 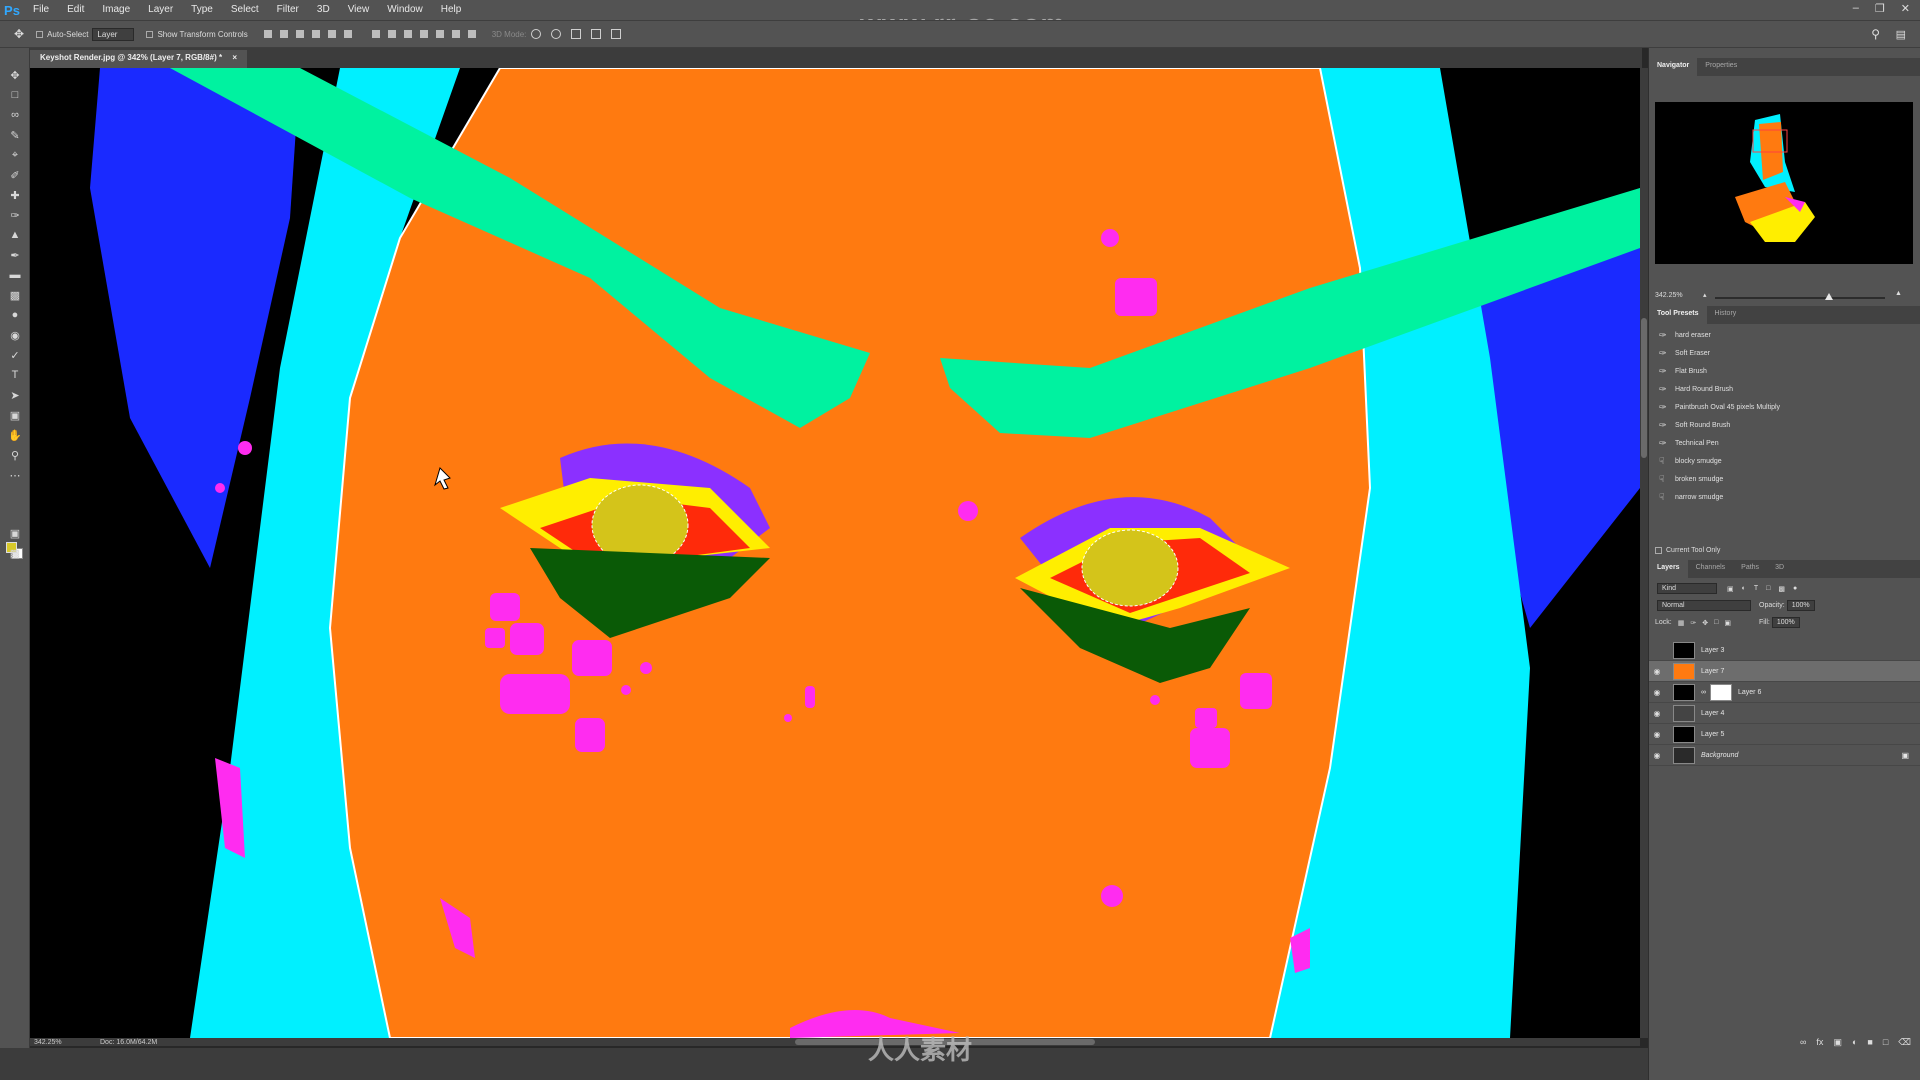 What do you see at coordinates (202, 10) in the screenshot?
I see `menu-type: Type` at bounding box center [202, 10].